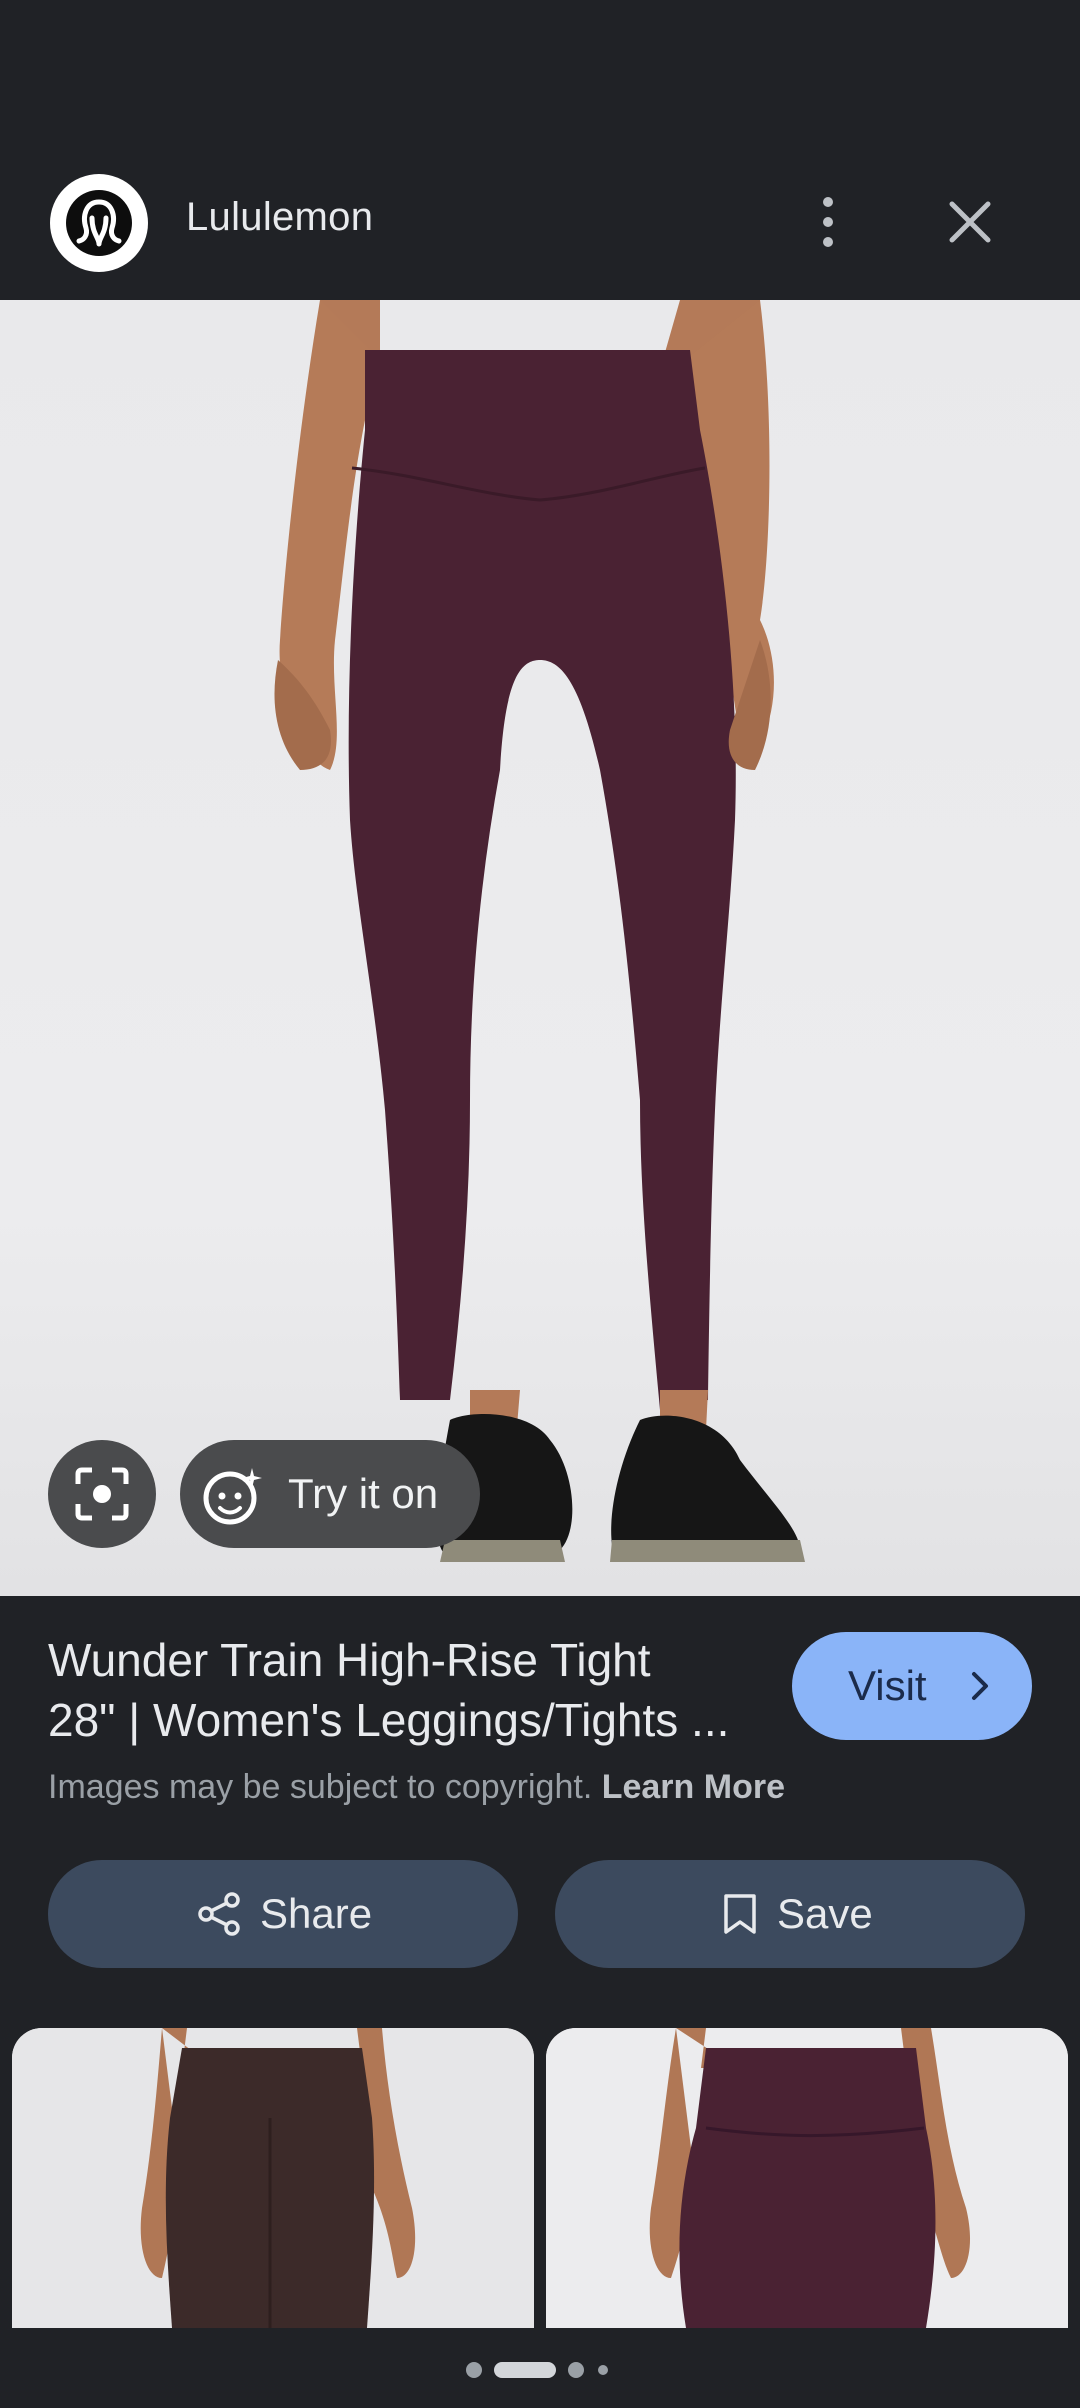 Image resolution: width=1080 pixels, height=2408 pixels. I want to click on share-button: Share, so click(283, 1914).